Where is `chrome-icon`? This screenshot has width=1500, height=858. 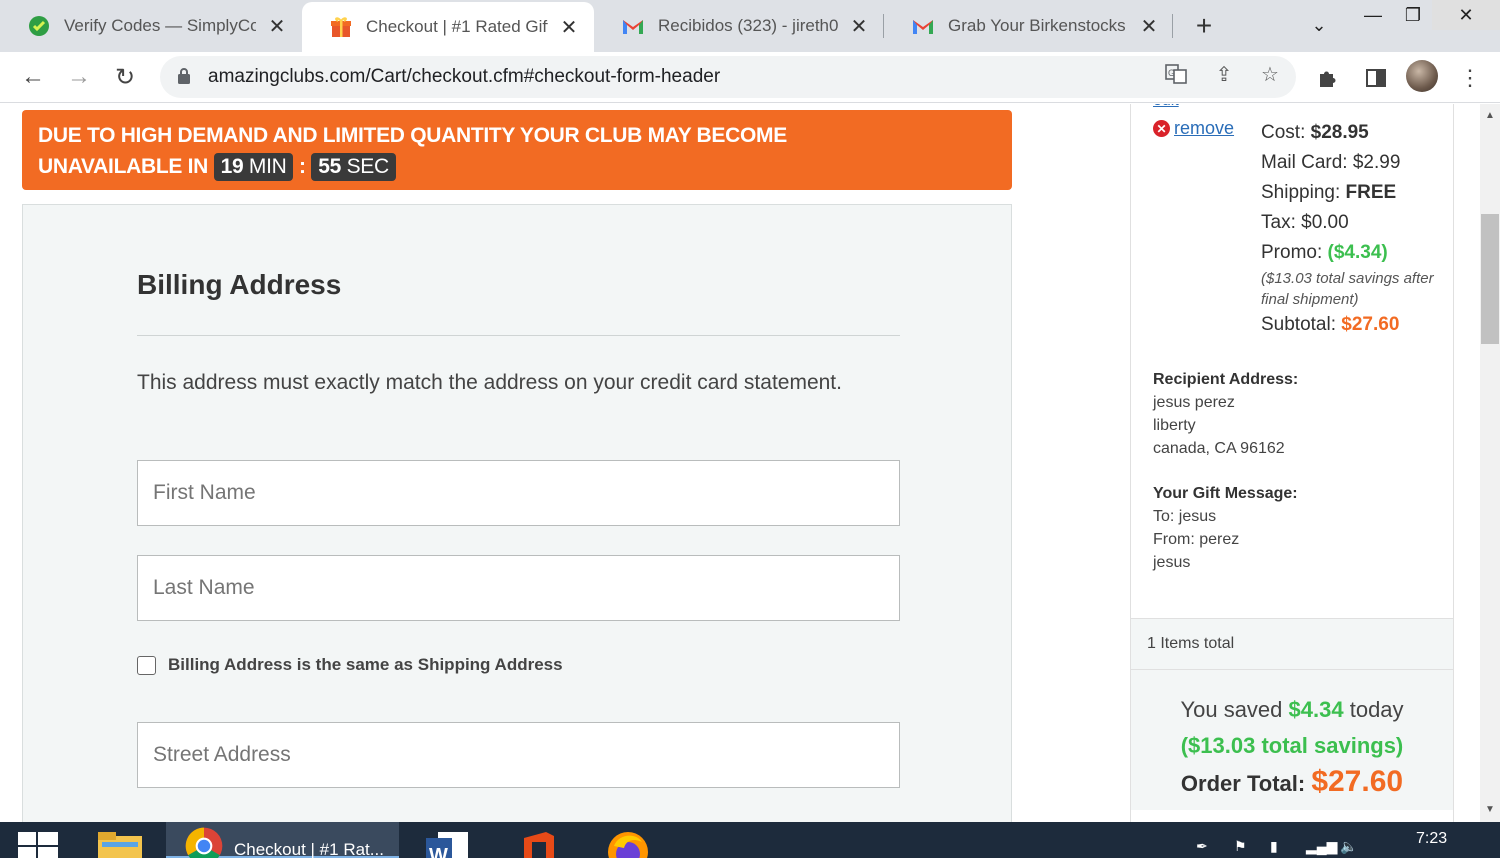
chrome-icon is located at coordinates (204, 842).